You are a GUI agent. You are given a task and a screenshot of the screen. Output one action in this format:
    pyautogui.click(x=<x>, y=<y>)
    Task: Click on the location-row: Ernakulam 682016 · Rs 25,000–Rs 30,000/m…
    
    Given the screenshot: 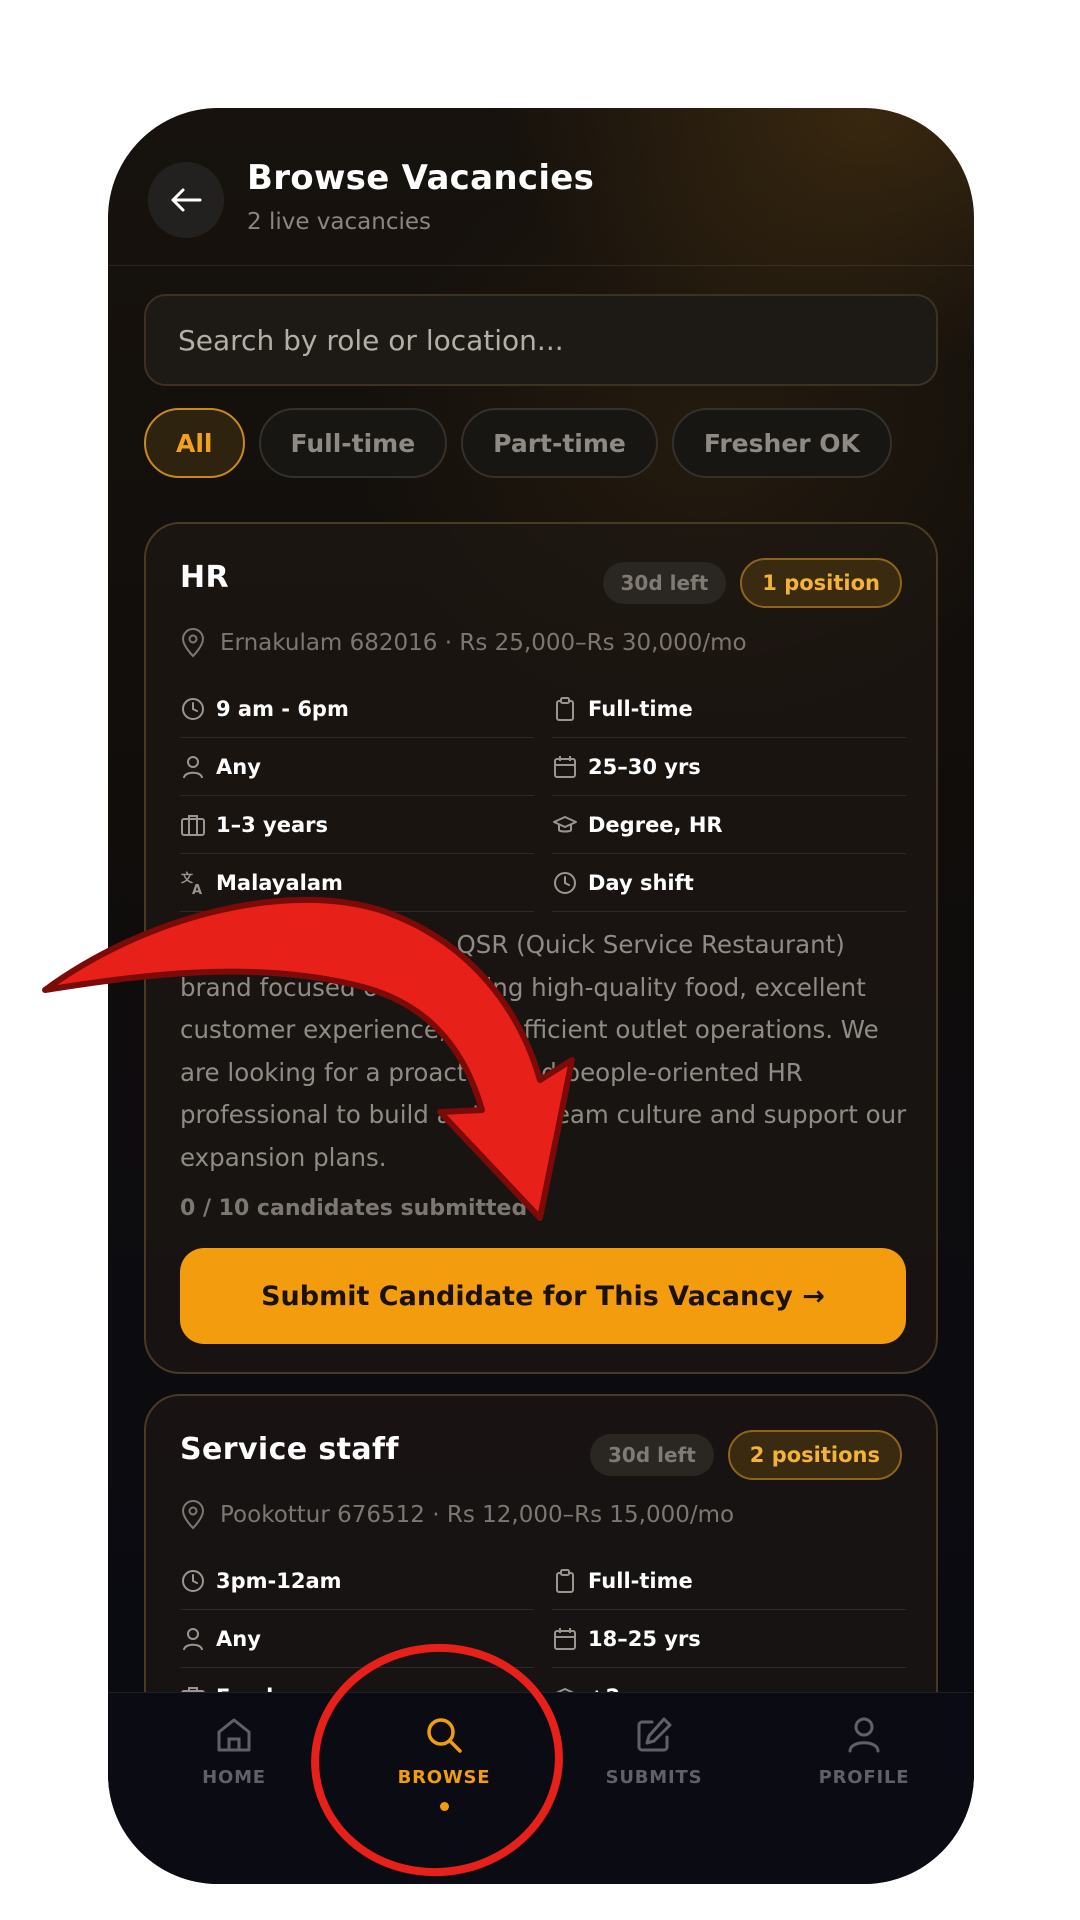 What is the action you would take?
    pyautogui.click(x=463, y=643)
    